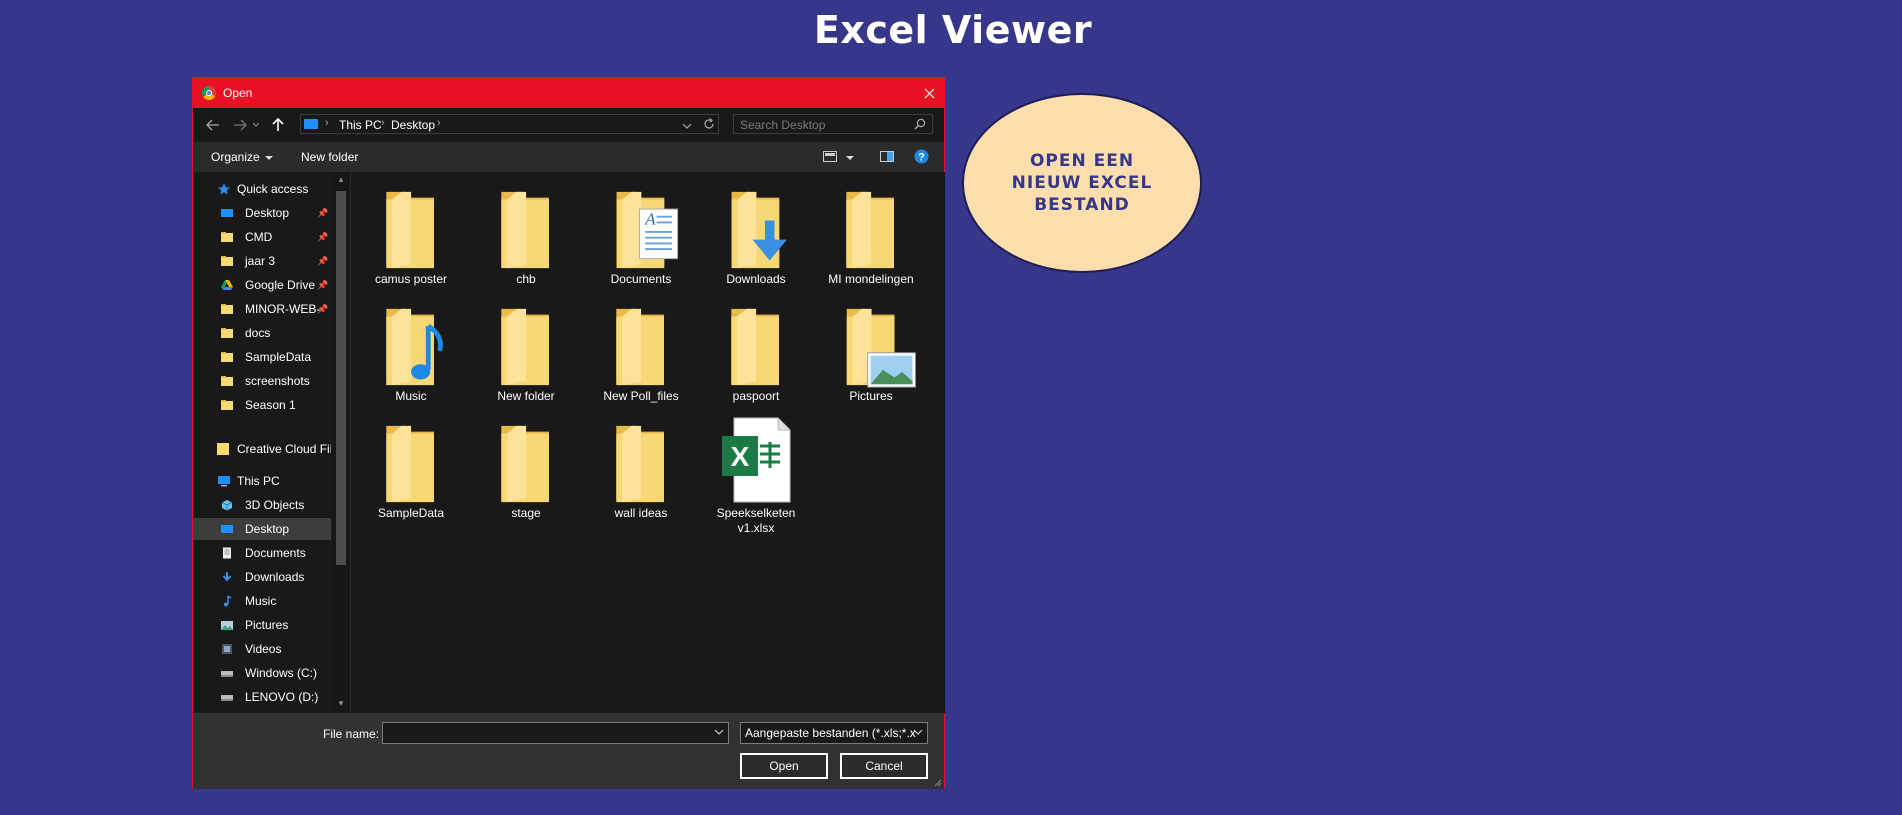  Describe the element at coordinates (509, 124) in the screenshot. I see `address-bar: › This PC › Desktop ›` at that location.